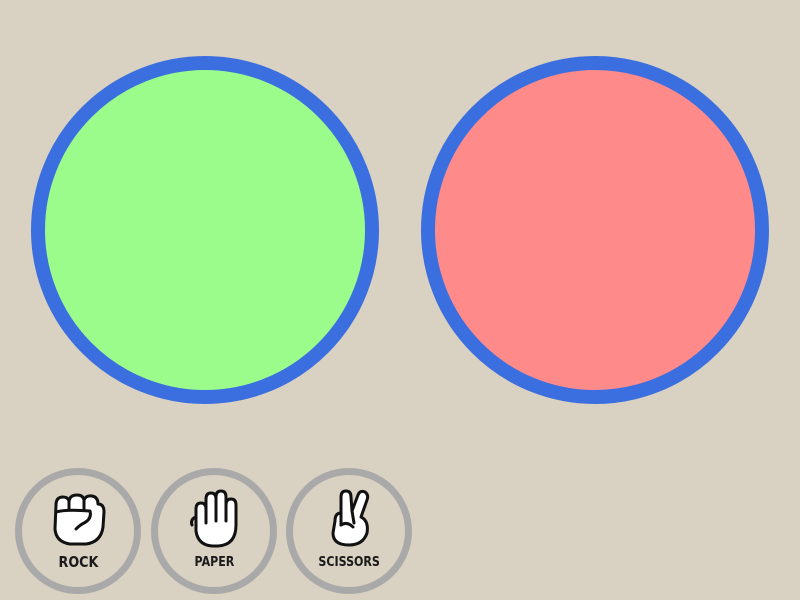 This screenshot has height=600, width=800. I want to click on paper-label: PAPER, so click(214, 562).